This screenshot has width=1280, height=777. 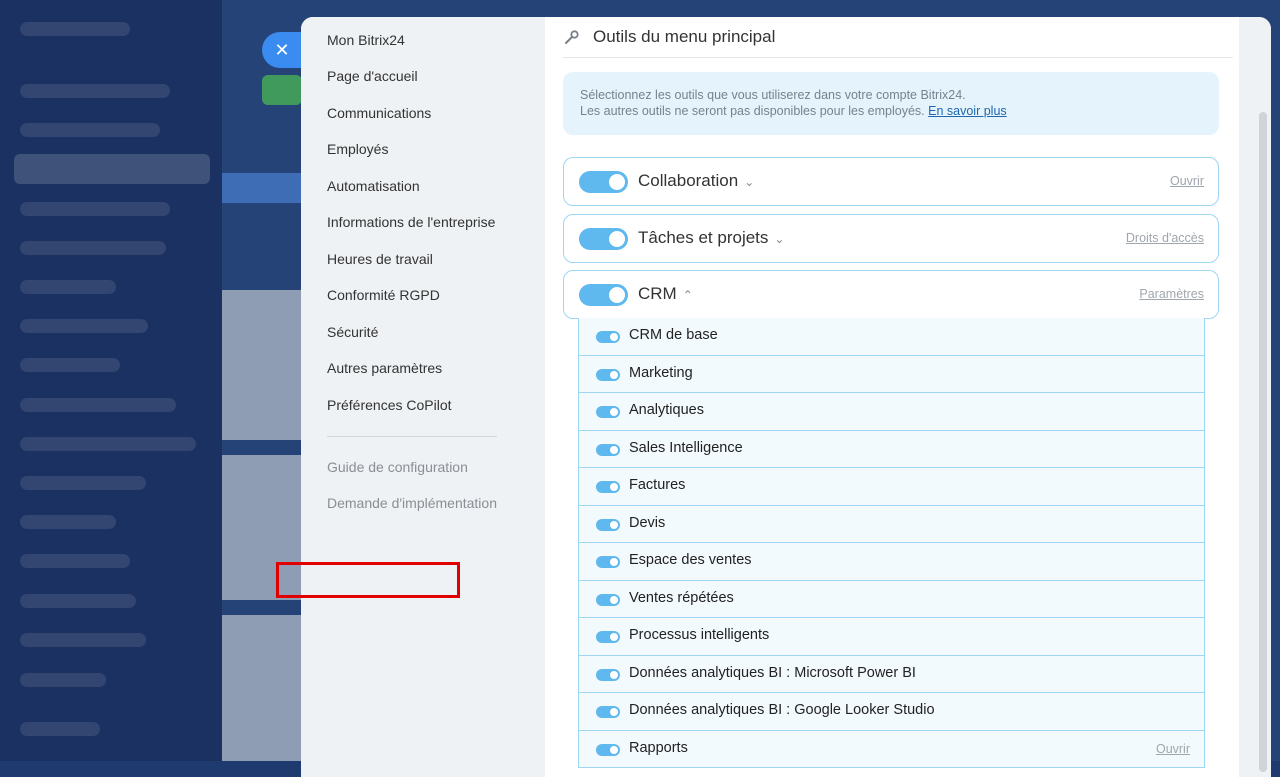 I want to click on collaboration-toggle, so click(x=603, y=182).